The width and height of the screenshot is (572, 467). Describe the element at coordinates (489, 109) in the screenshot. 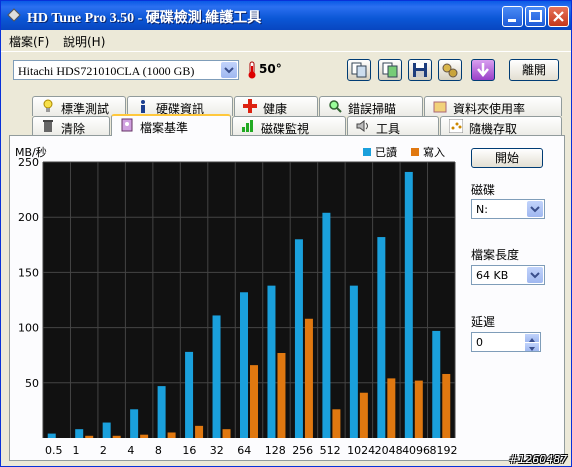

I see `tab-label: 資料夾使用率` at that location.